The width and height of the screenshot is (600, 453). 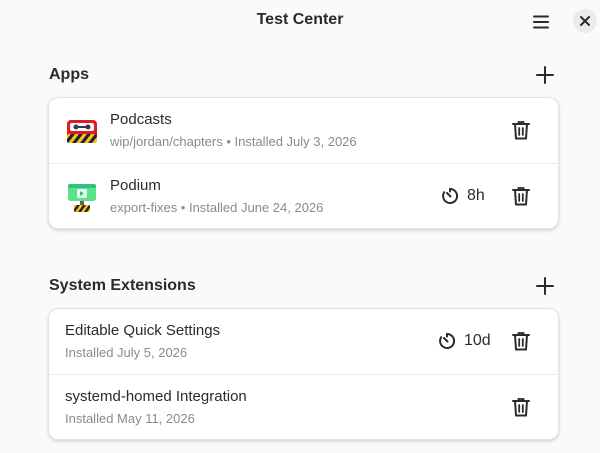 I want to click on apps-section-title: Apps, so click(x=69, y=74).